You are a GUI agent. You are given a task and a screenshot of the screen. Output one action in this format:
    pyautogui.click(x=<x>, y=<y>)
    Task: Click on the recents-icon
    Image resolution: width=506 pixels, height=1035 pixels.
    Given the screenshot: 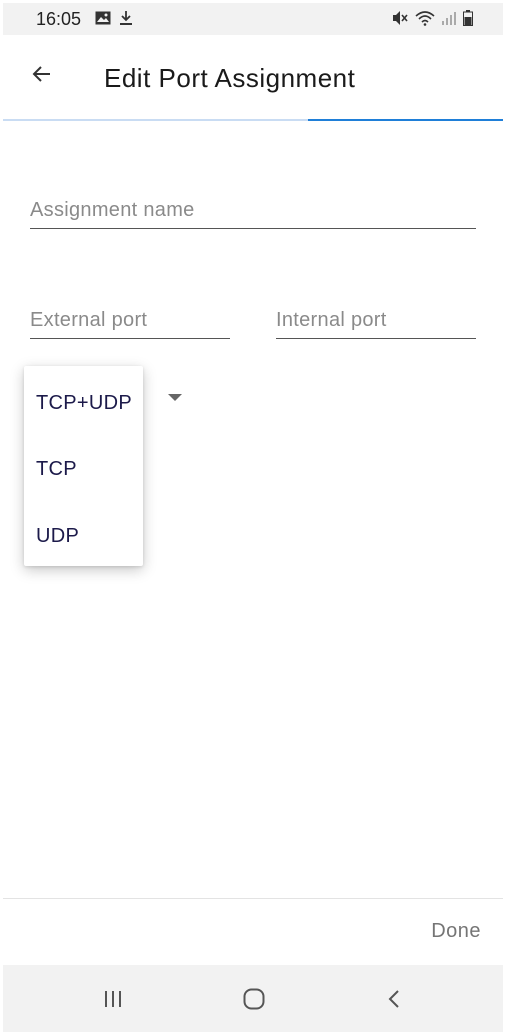 What is the action you would take?
    pyautogui.click(x=113, y=1001)
    